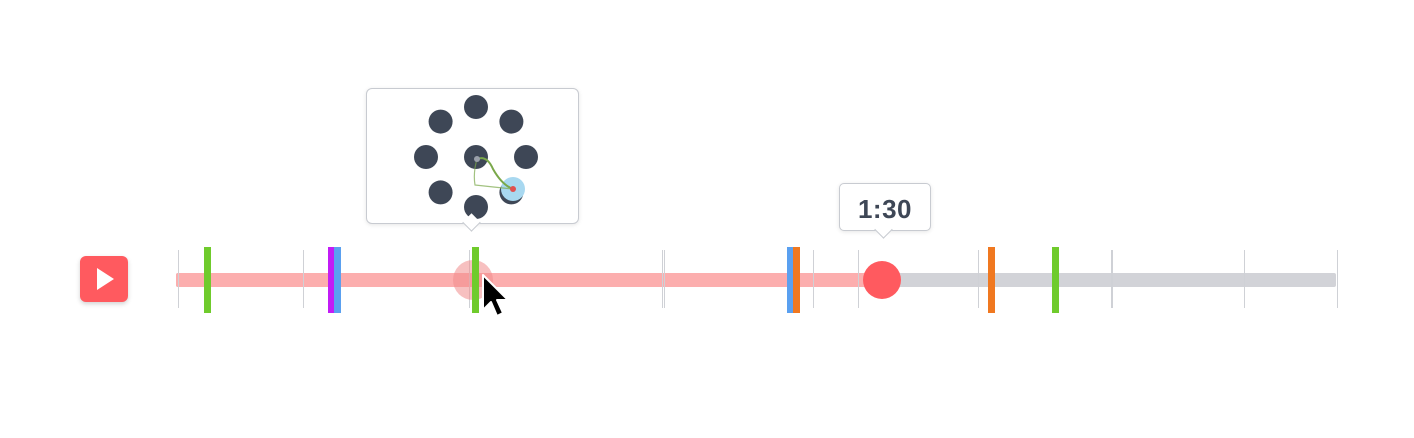  What do you see at coordinates (513, 189) in the screenshot?
I see `path-end-point` at bounding box center [513, 189].